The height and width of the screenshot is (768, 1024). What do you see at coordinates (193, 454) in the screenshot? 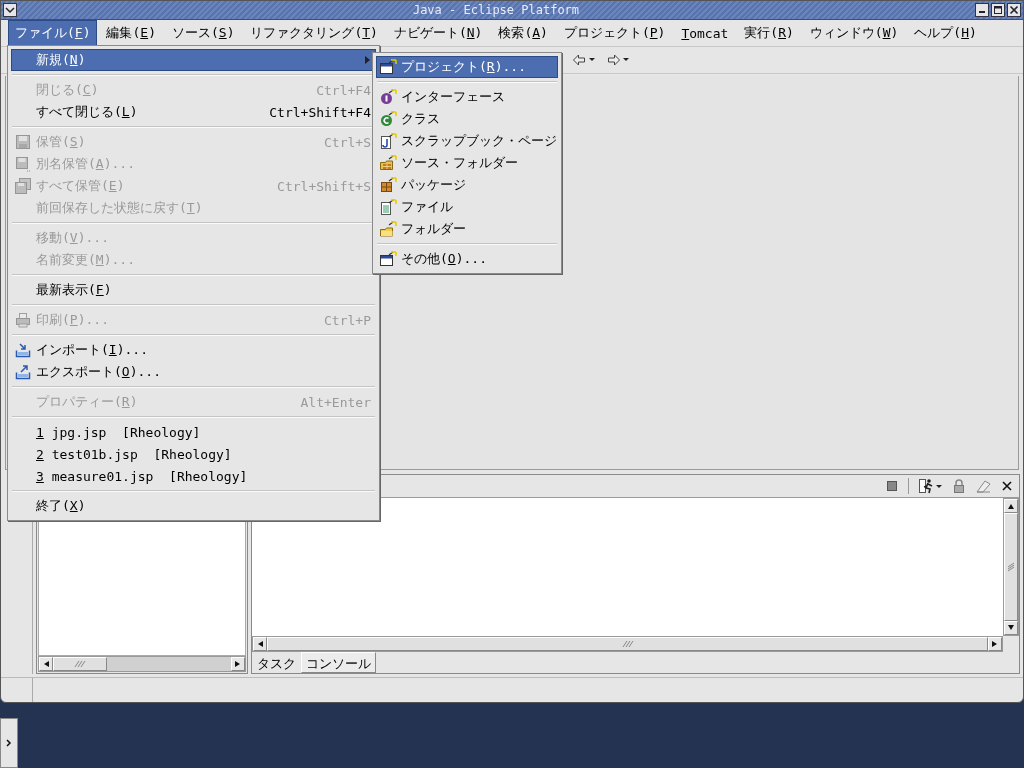
I see `menu-item: 2 test01b.jsp [Rheology]` at bounding box center [193, 454].